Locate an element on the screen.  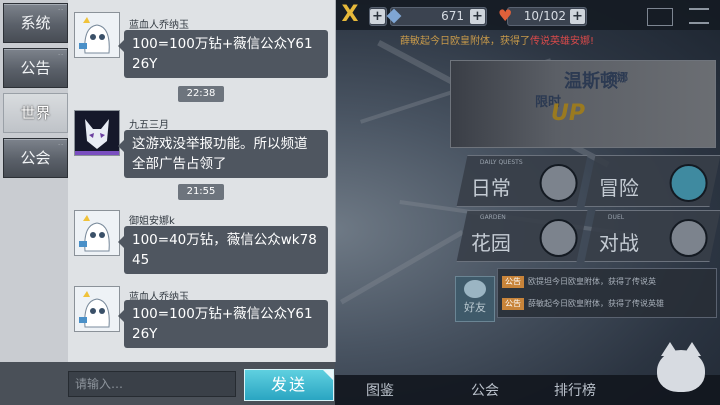
fox-avatar-icon is located at coordinates (97, 133).